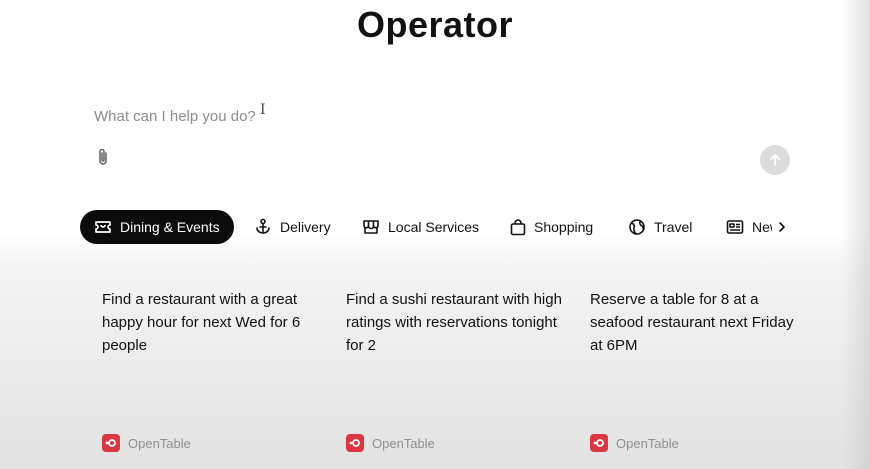 This screenshot has width=870, height=469. Describe the element at coordinates (856, 234) in the screenshot. I see `edge-shadow` at that location.